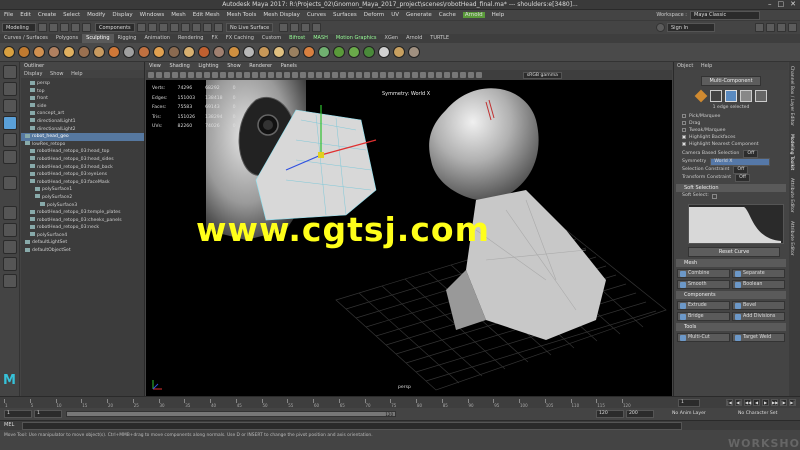 This screenshot has width=800, height=450. What do you see at coordinates (792, 27) in the screenshot?
I see `channel-box-toggle-icon` at bounding box center [792, 27].